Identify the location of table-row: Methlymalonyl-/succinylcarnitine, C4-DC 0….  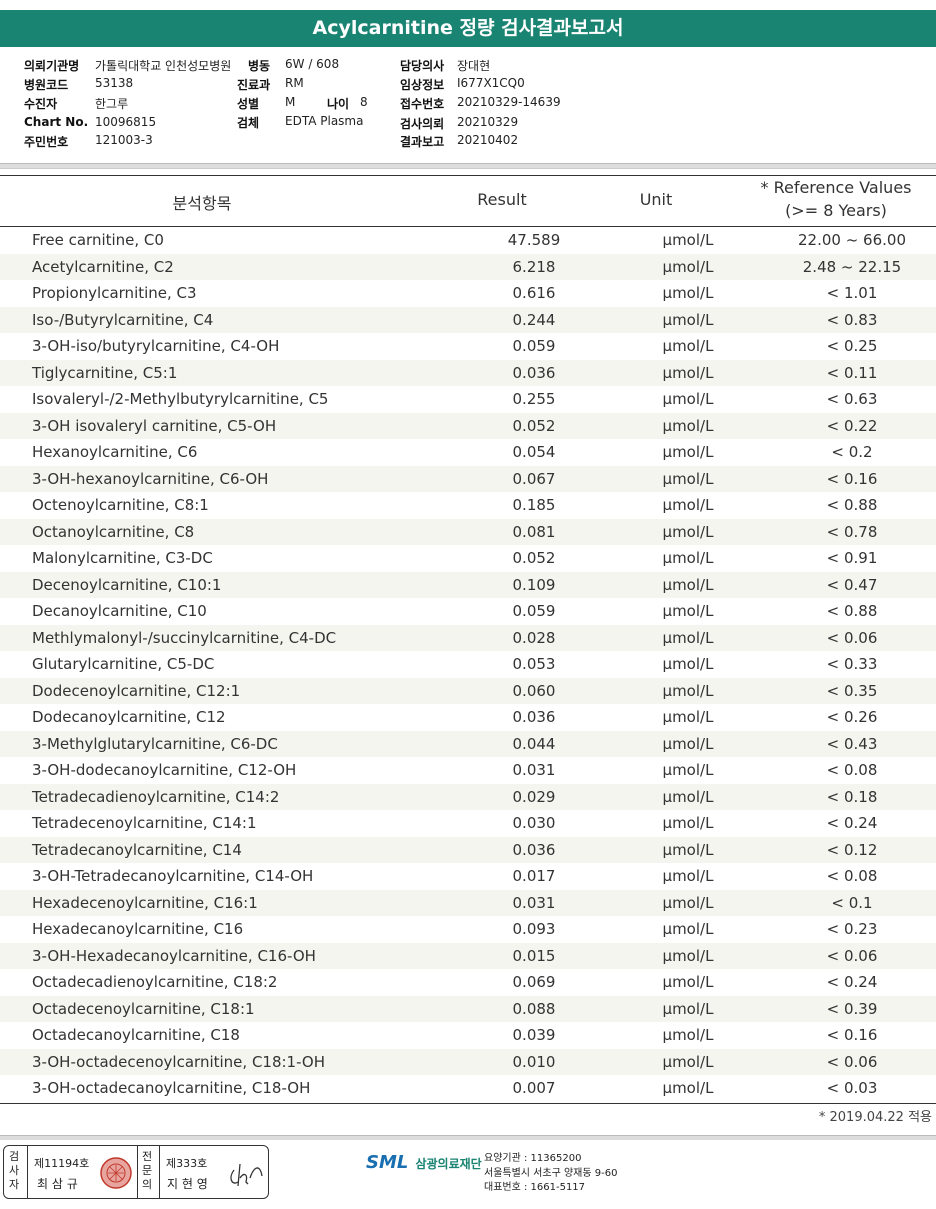
(468, 637).